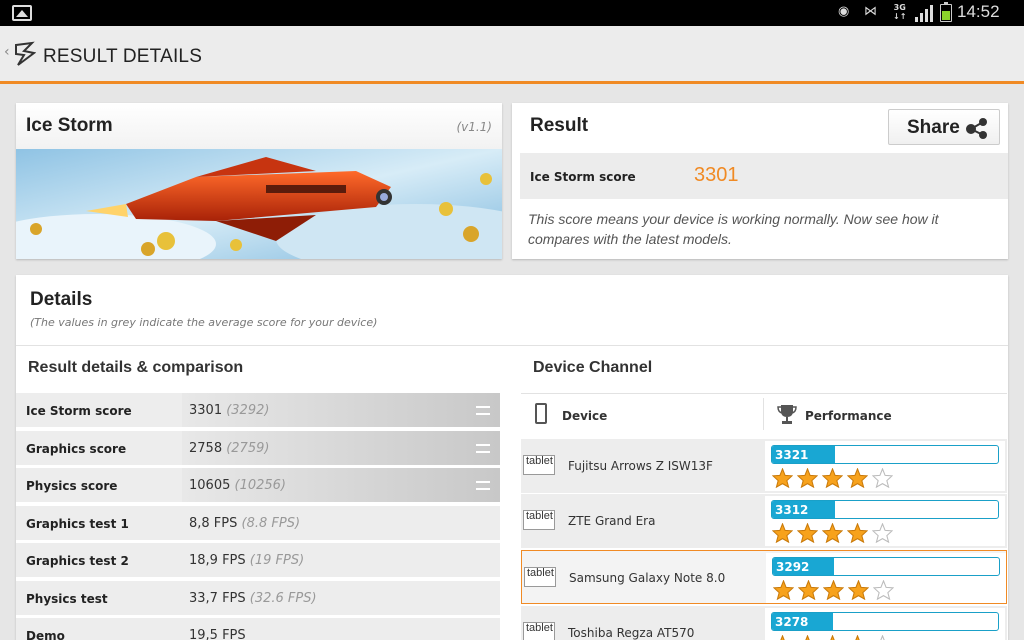  Describe the element at coordinates (886, 578) in the screenshot. I see `performance-cell: 3292` at that location.